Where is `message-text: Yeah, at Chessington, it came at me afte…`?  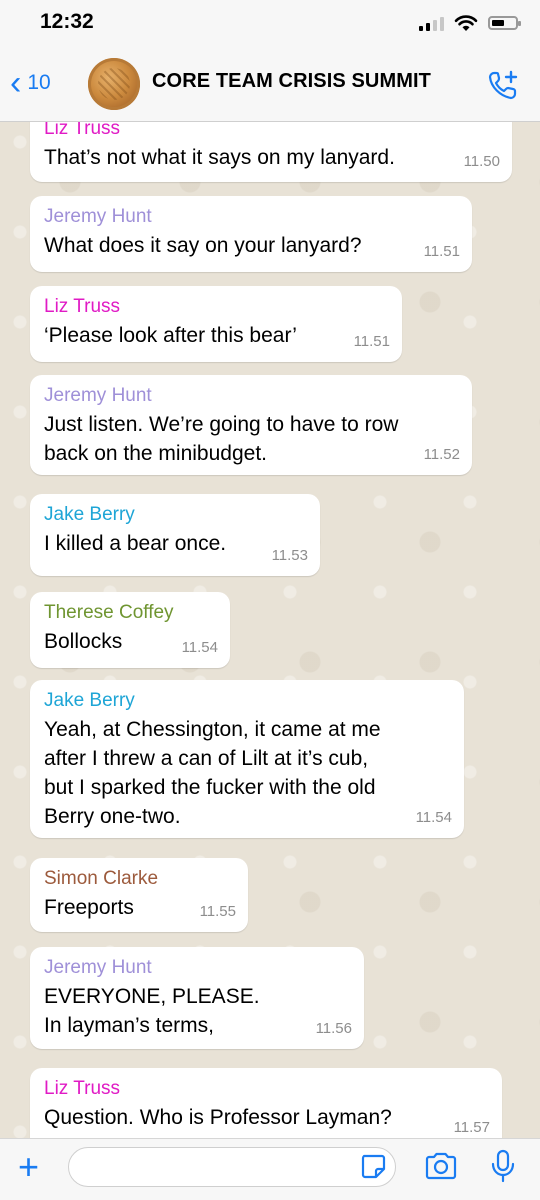 message-text: Yeah, at Chessington, it came at me afte… is located at coordinates (212, 773).